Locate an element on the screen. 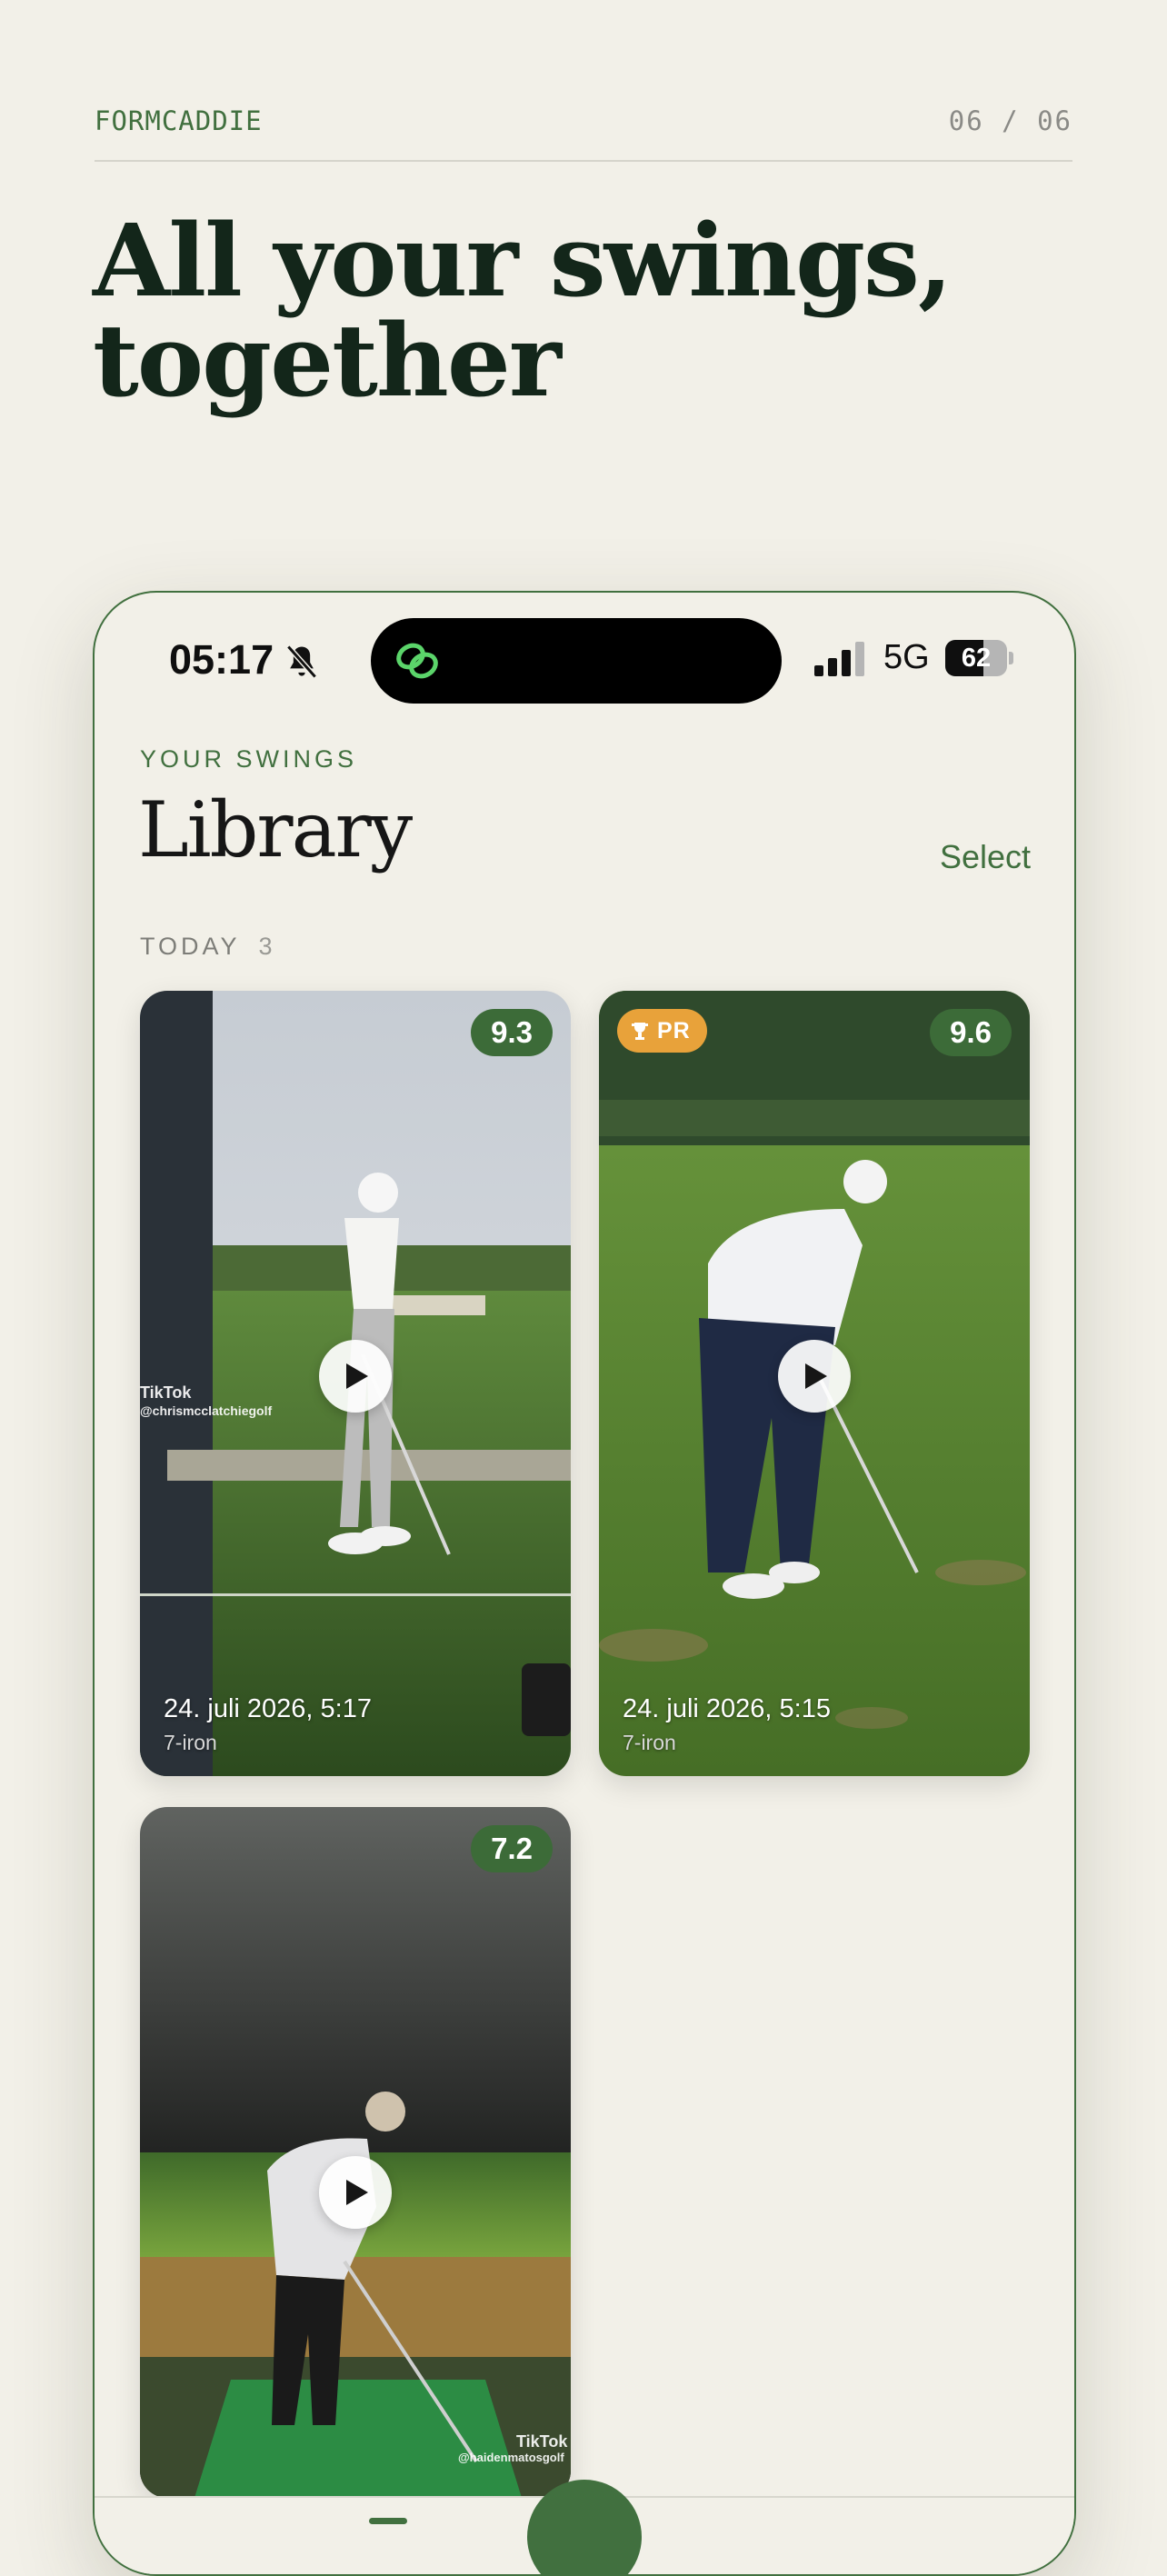 The image size is (1167, 2576). swing-card: PR 9.6 24. juli 2026, 5:15 7-iron is located at coordinates (814, 1383).